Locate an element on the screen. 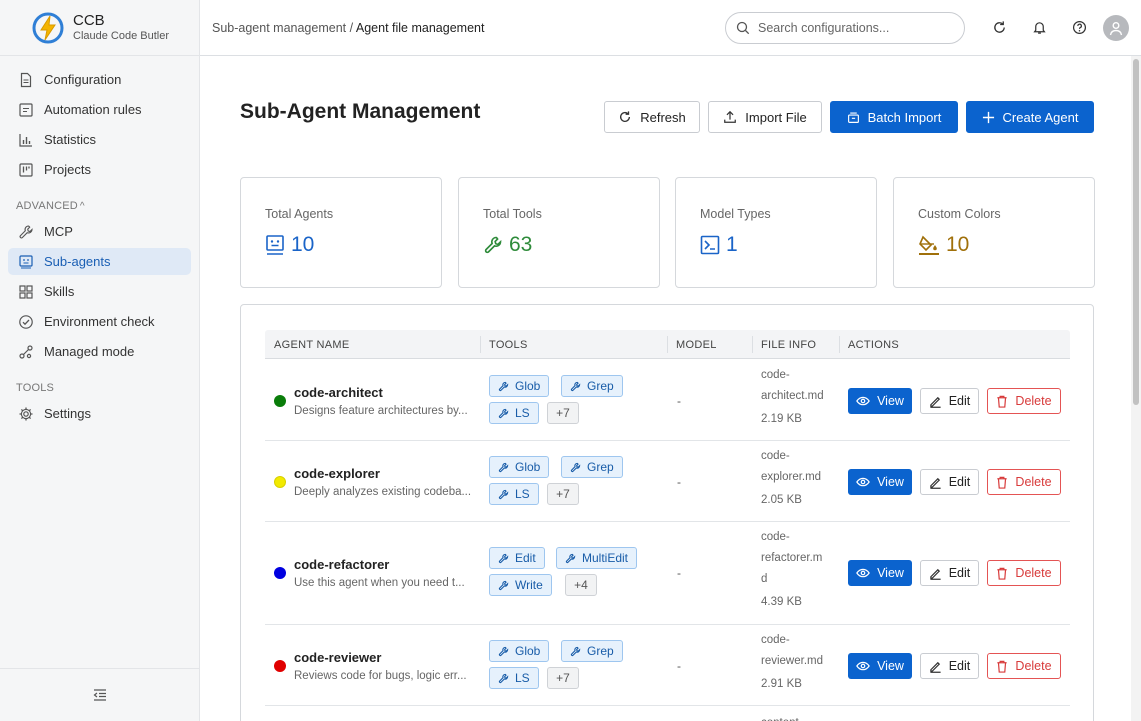  scrollbar-thumb is located at coordinates (1136, 232).